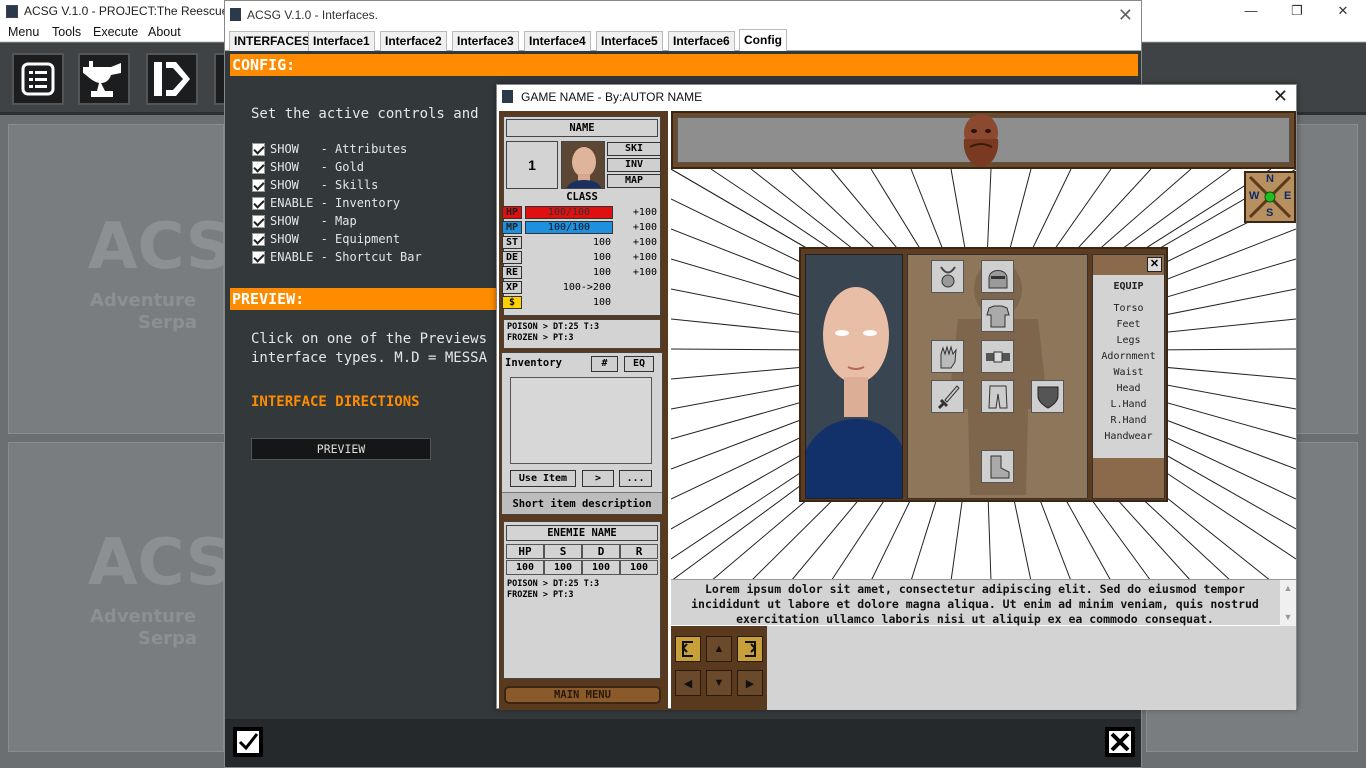 The width and height of the screenshot is (1366, 768). What do you see at coordinates (598, 478) in the screenshot?
I see `next-item-button: >` at bounding box center [598, 478].